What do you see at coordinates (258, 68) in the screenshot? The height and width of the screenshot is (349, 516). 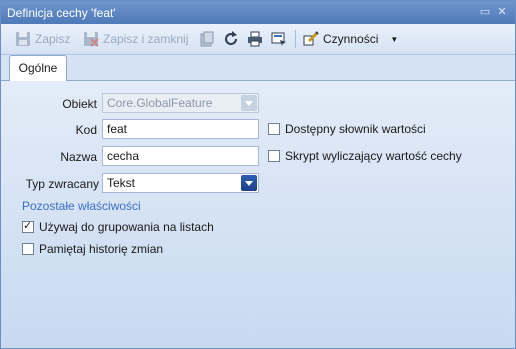 I see `tab-strip: Ogólne` at bounding box center [258, 68].